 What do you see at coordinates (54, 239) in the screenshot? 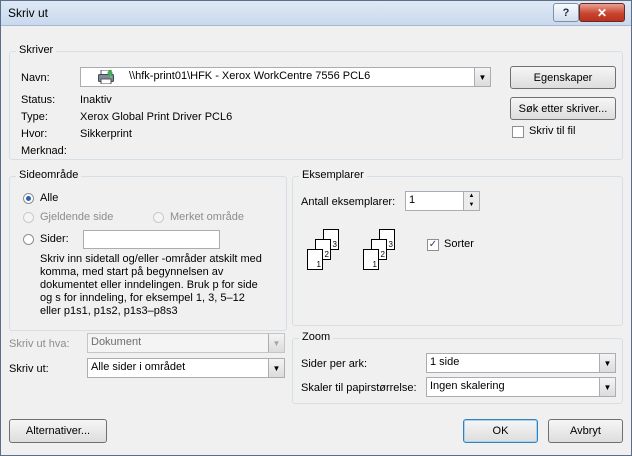
I see `pages-label: Sider:` at bounding box center [54, 239].